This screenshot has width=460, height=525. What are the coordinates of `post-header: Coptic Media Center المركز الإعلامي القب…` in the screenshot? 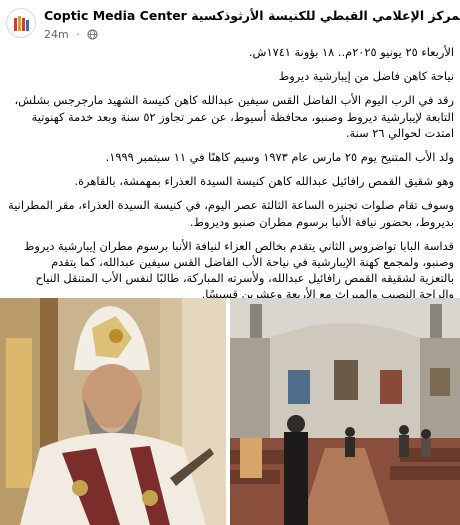 It's located at (230, 24).